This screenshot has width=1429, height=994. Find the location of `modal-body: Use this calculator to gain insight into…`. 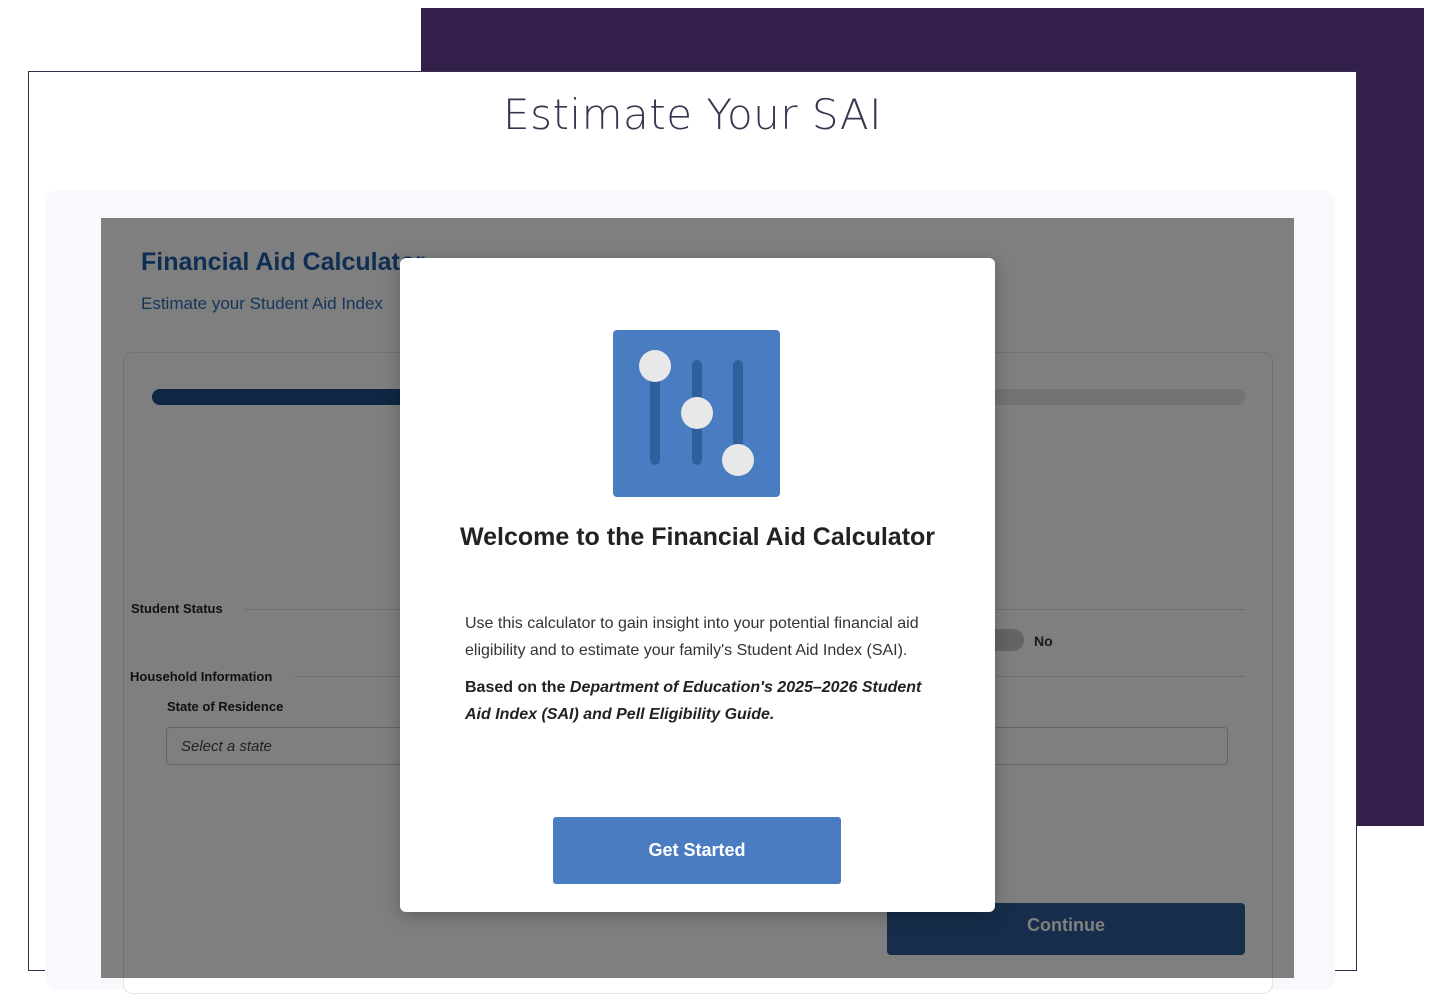

modal-body: Use this calculator to gain insight into… is located at coordinates (700, 674).